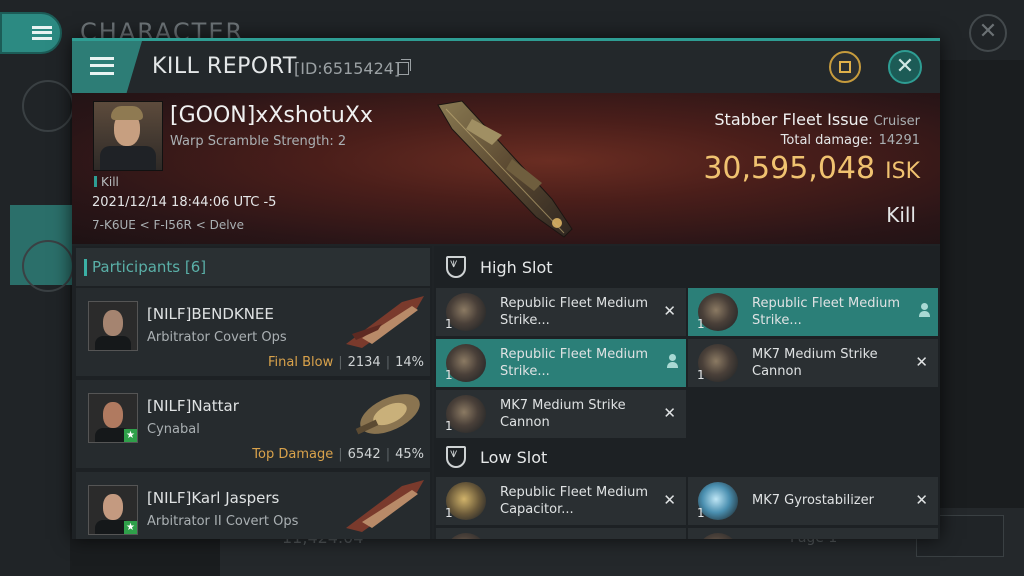 This screenshot has width=1024, height=576. I want to click on kill-datetime: 2021/12/14 18:44:06 UTC -5, so click(184, 202).